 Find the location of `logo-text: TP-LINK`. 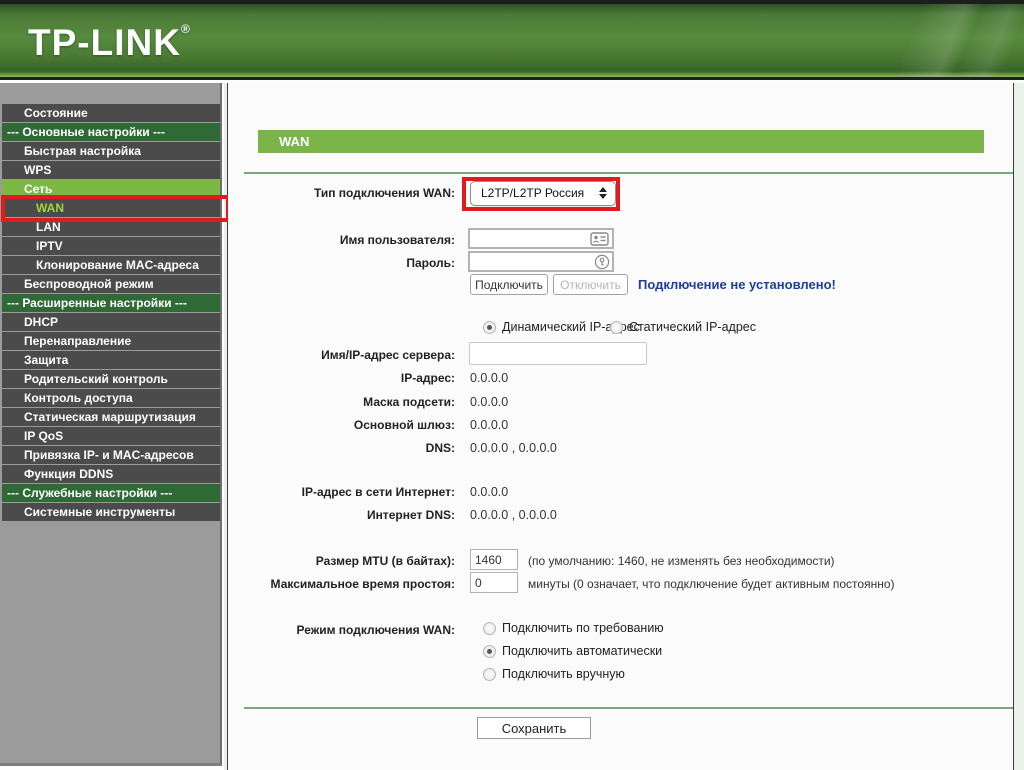

logo-text: TP-LINK is located at coordinates (104, 42).